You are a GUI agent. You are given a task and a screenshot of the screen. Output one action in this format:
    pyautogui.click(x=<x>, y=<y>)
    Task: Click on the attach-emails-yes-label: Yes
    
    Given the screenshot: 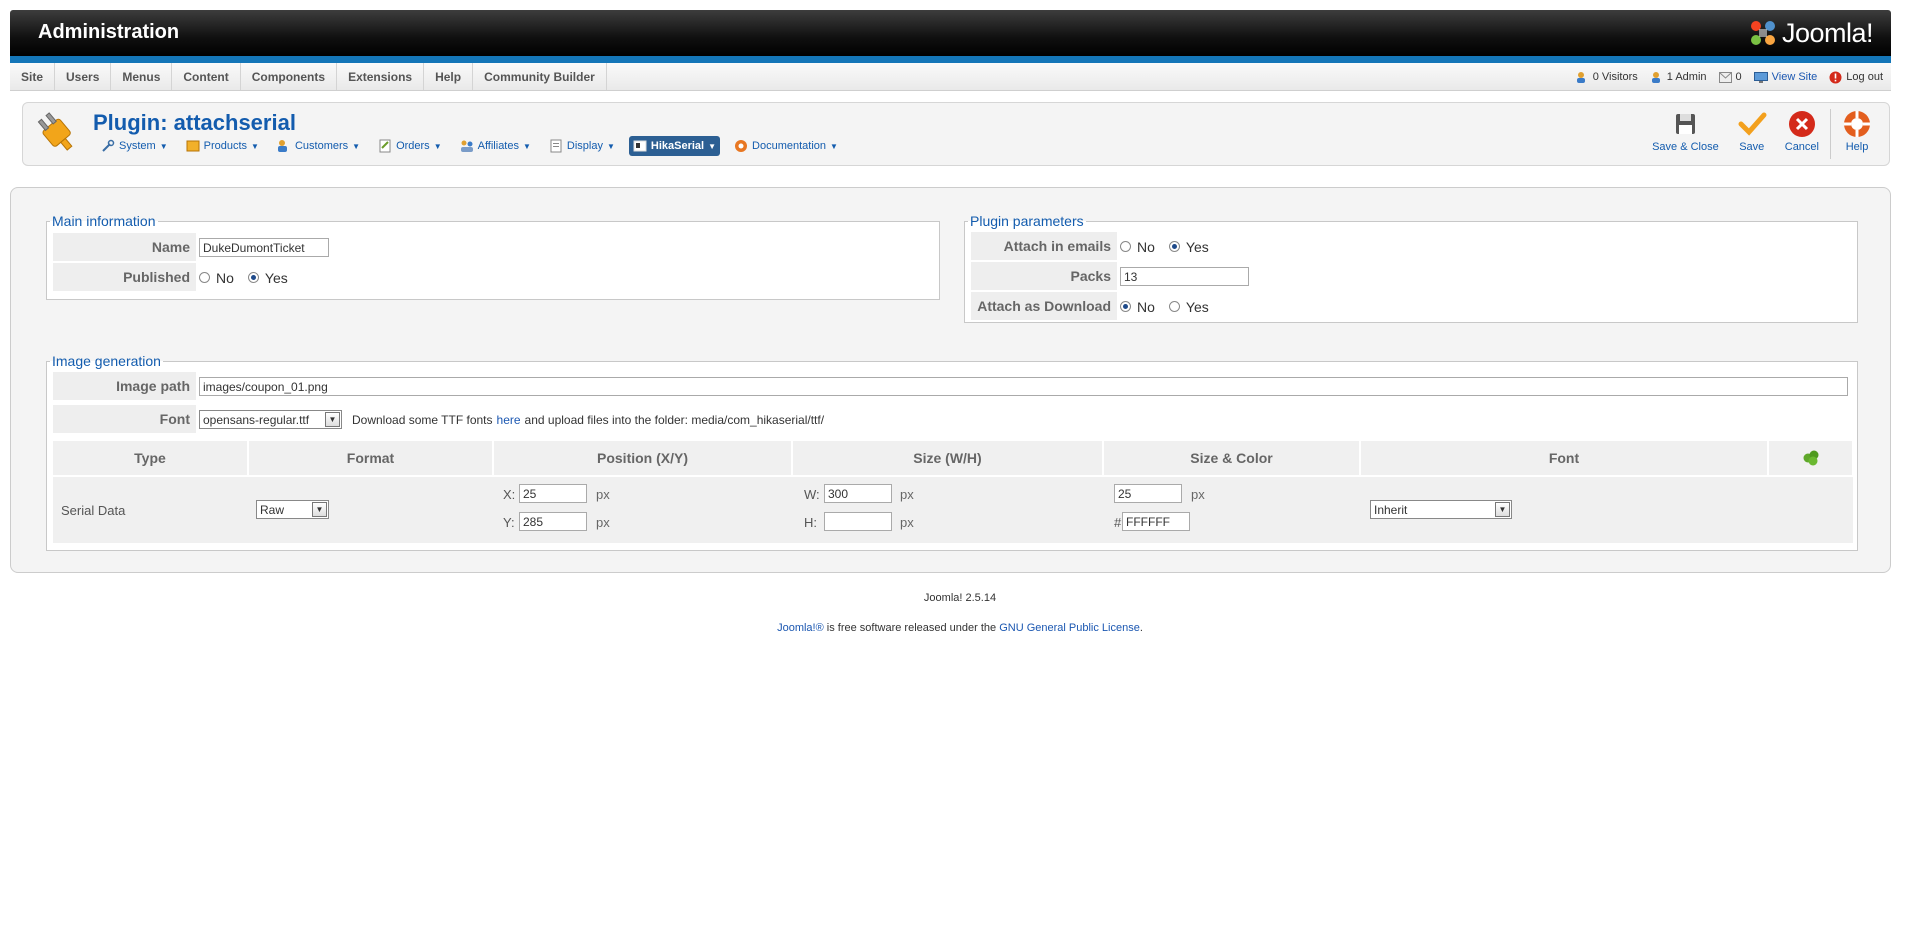 What is the action you would take?
    pyautogui.click(x=1197, y=246)
    